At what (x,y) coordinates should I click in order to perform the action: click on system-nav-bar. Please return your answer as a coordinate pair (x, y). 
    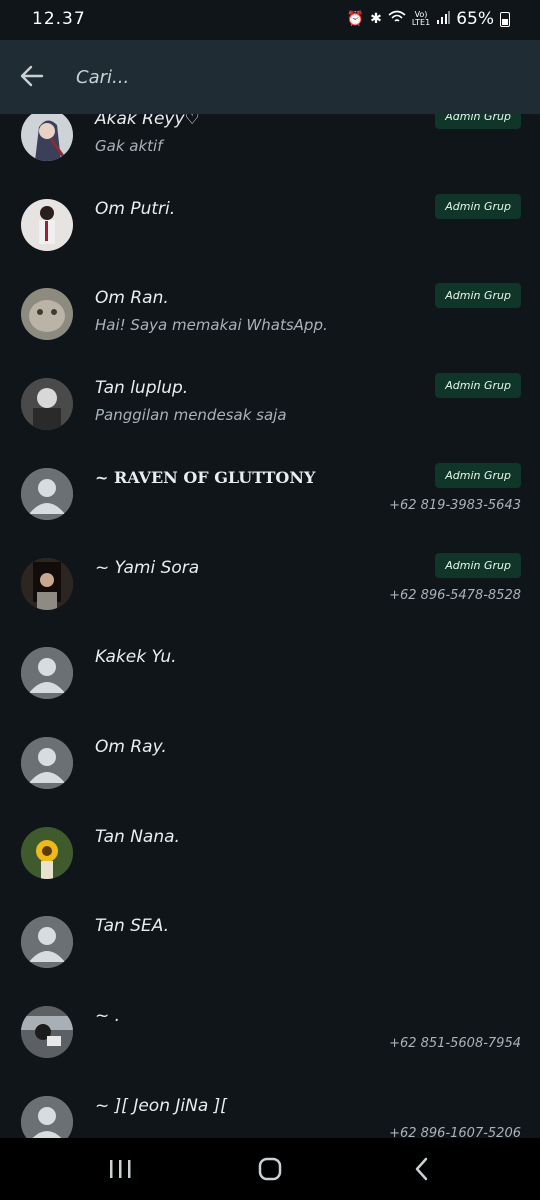
    Looking at the image, I should click on (270, 1169).